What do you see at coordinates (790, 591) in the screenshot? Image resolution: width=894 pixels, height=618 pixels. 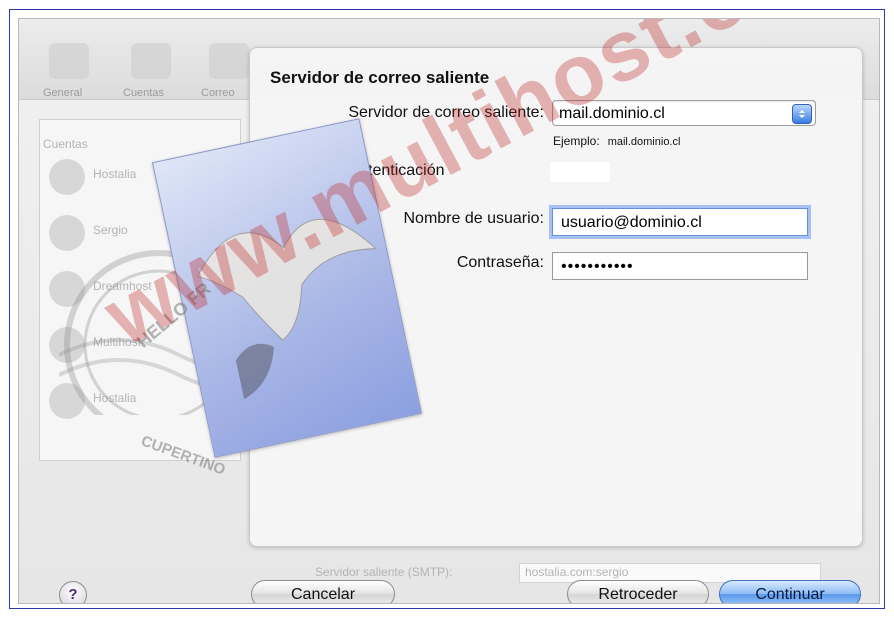 I see `continue-button: Continuar` at bounding box center [790, 591].